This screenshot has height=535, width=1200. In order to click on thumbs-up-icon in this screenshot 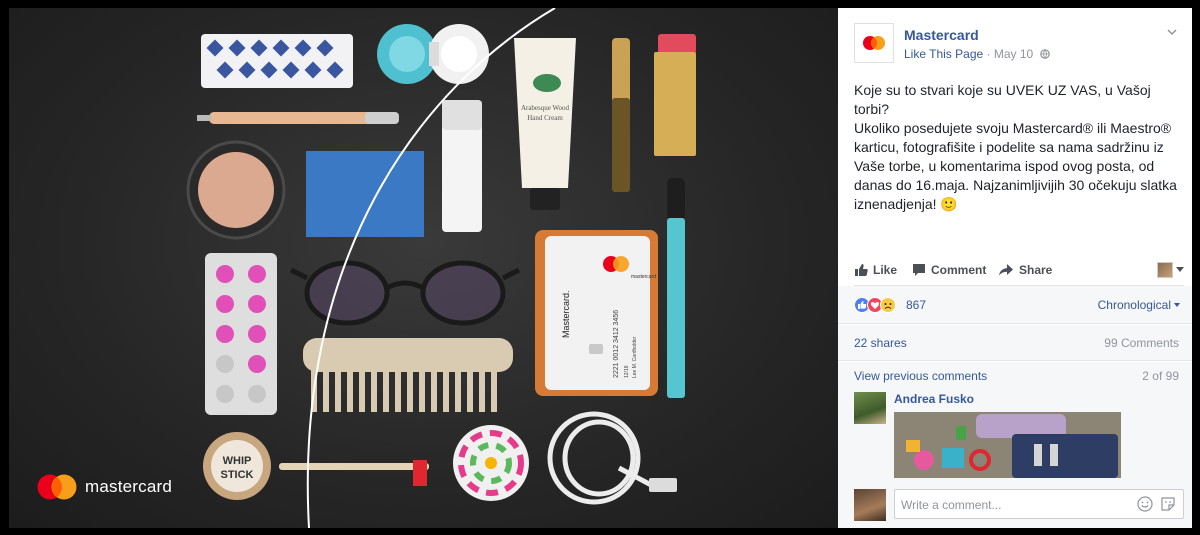, I will do `click(861, 270)`.